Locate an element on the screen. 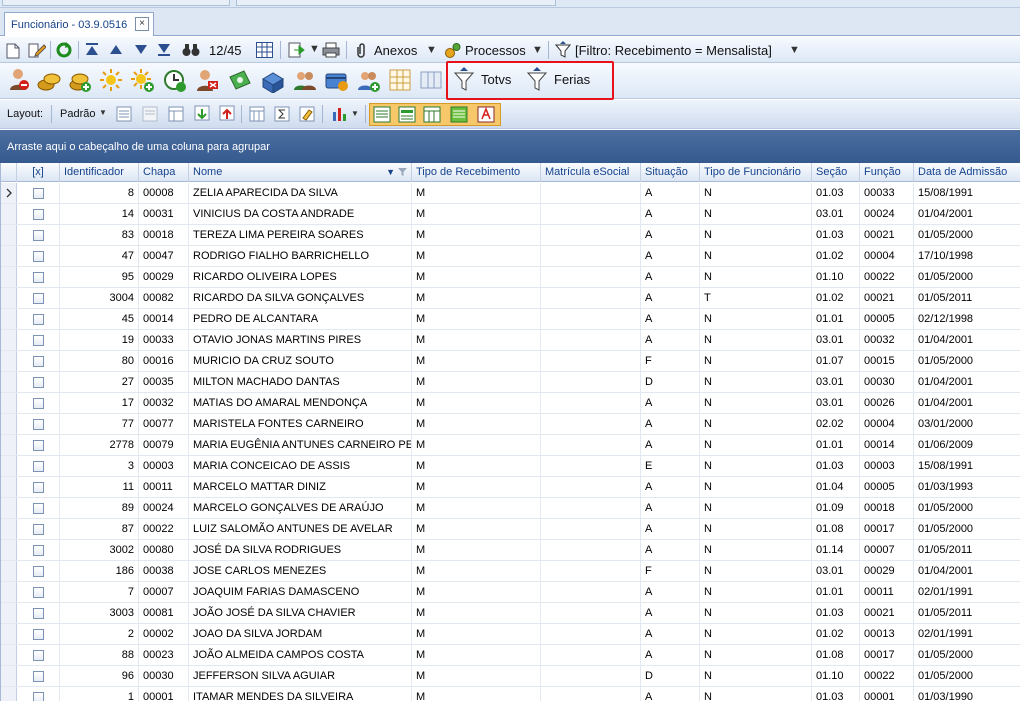 The image size is (1020, 701). tab-funcionario: Funcionário - 03.9.0516 × is located at coordinates (79, 24).